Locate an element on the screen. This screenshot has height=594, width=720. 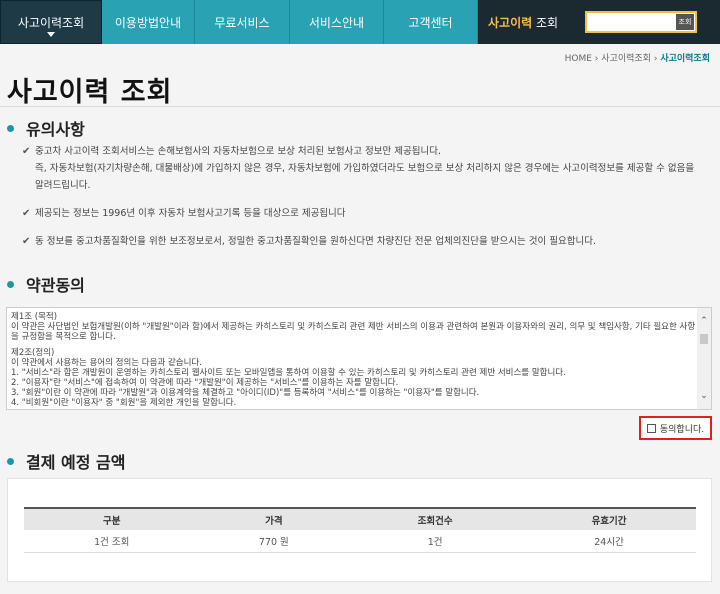
agree-checkbox: 동의합니다. is located at coordinates (675, 428).